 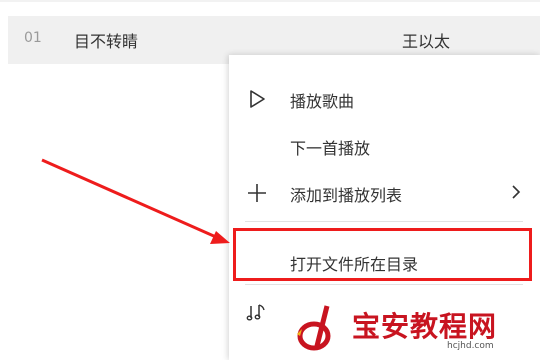 What do you see at coordinates (425, 326) in the screenshot?
I see `watermark-text: 宝安教程网` at bounding box center [425, 326].